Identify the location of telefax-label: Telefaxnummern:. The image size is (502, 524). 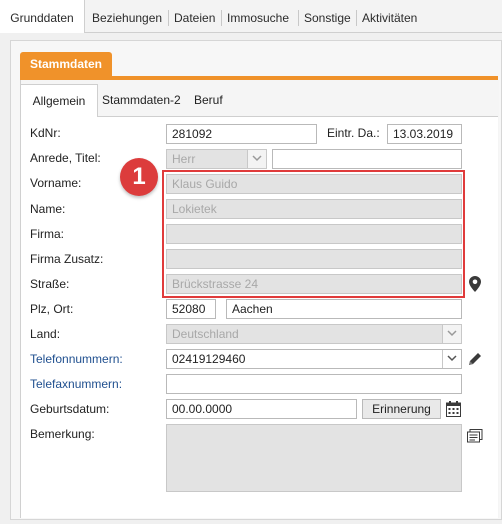
(76, 384).